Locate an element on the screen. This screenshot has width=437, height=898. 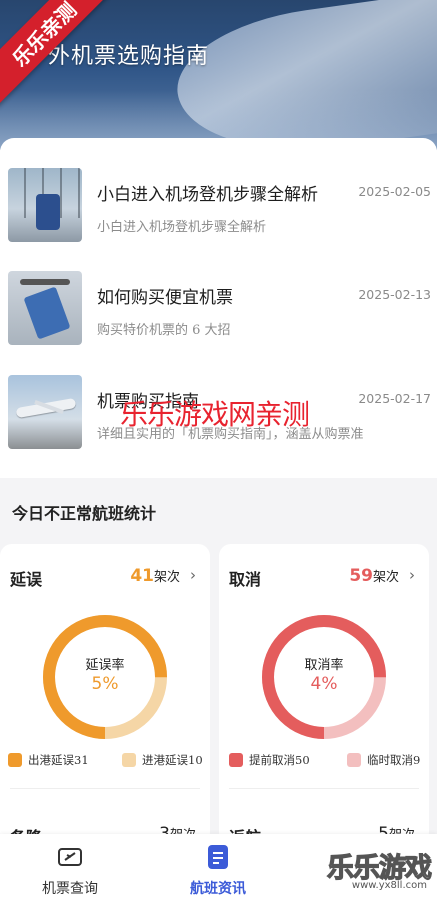
delay-rate-label: 延误率 is located at coordinates (105, 665).